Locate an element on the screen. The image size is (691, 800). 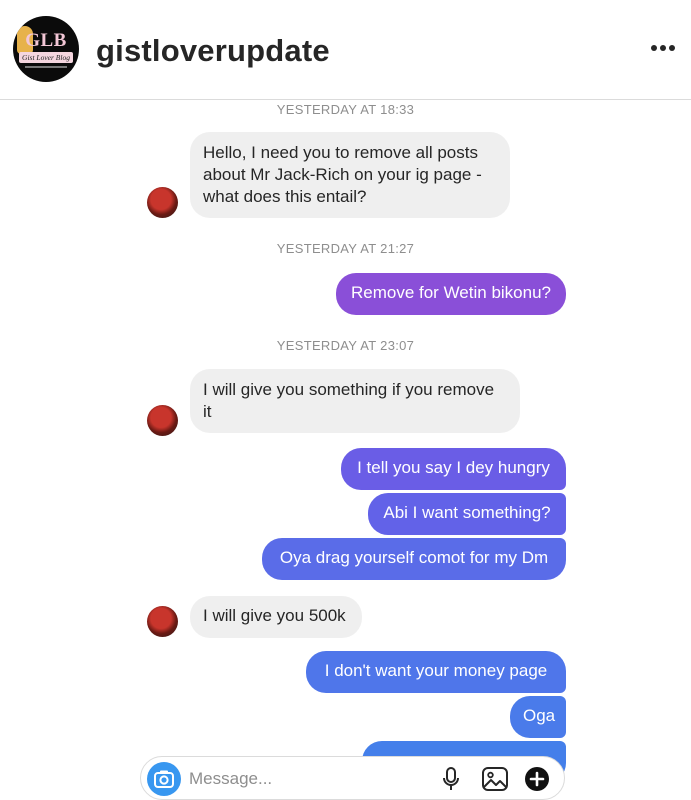
message-composer is located at coordinates (352, 778).